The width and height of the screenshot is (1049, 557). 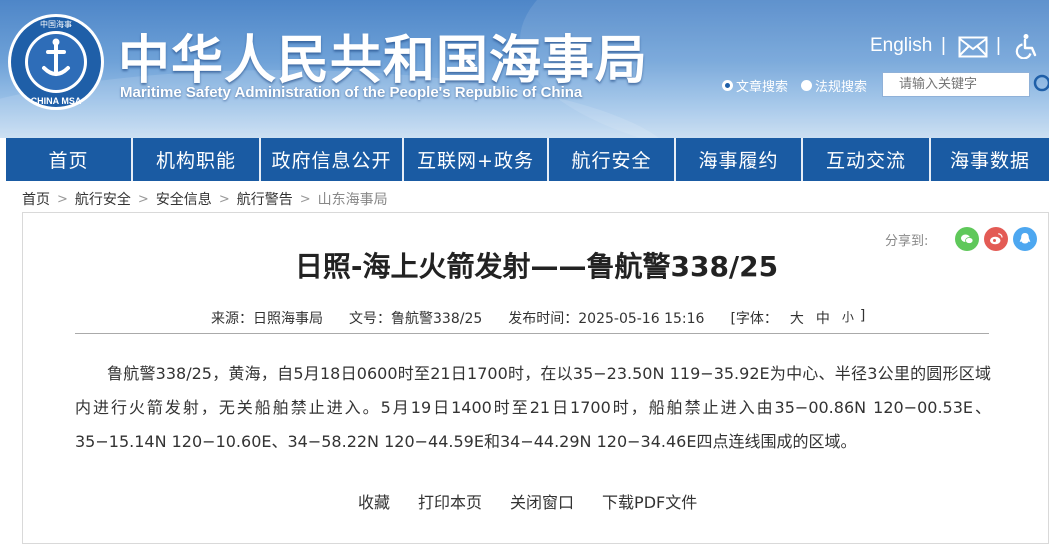 I want to click on radio-selected-icon, so click(x=727, y=85).